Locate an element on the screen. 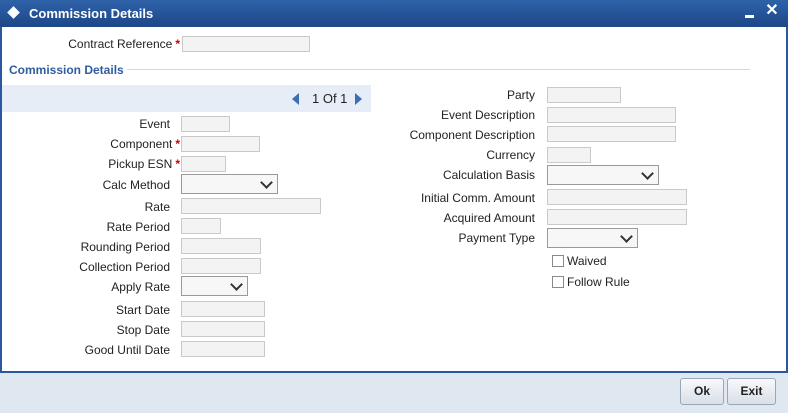 Image resolution: width=788 pixels, height=413 pixels. party-label: Party is located at coordinates (520, 95).